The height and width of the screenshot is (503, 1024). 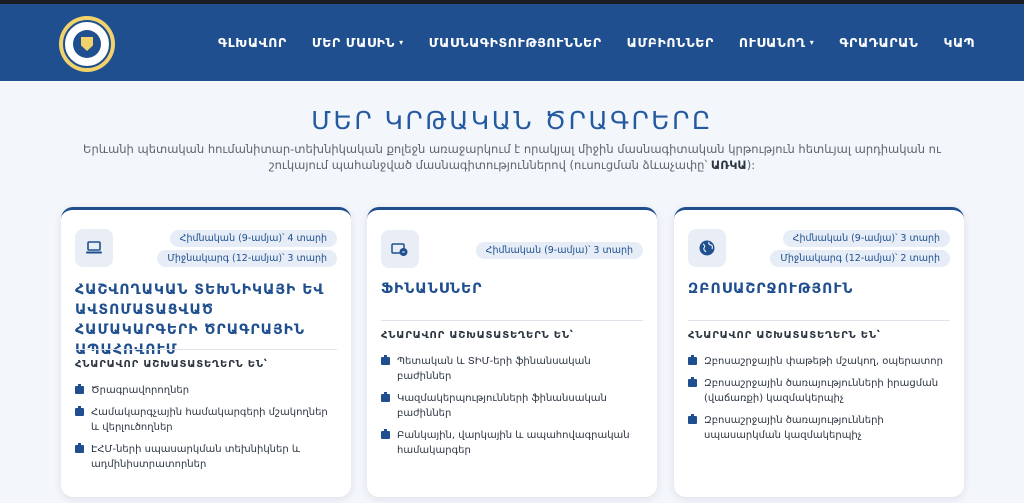 I want to click on nav-item-student: ՈՒՍԱՆՈՂ ▾, so click(x=776, y=42).